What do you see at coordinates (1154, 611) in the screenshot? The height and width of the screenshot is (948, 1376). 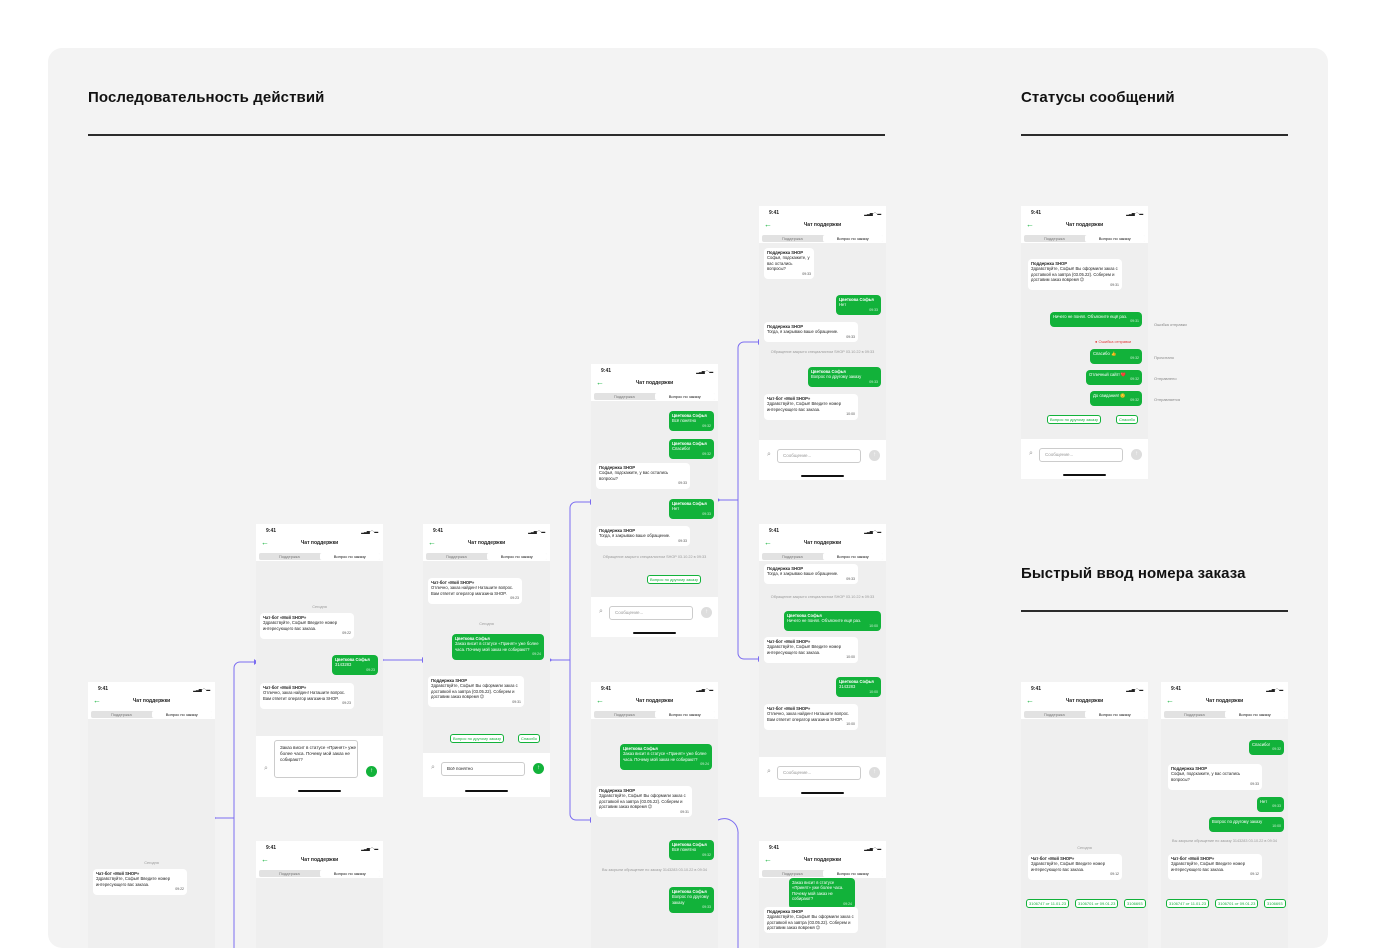 I see `divider-quick-input` at bounding box center [1154, 611].